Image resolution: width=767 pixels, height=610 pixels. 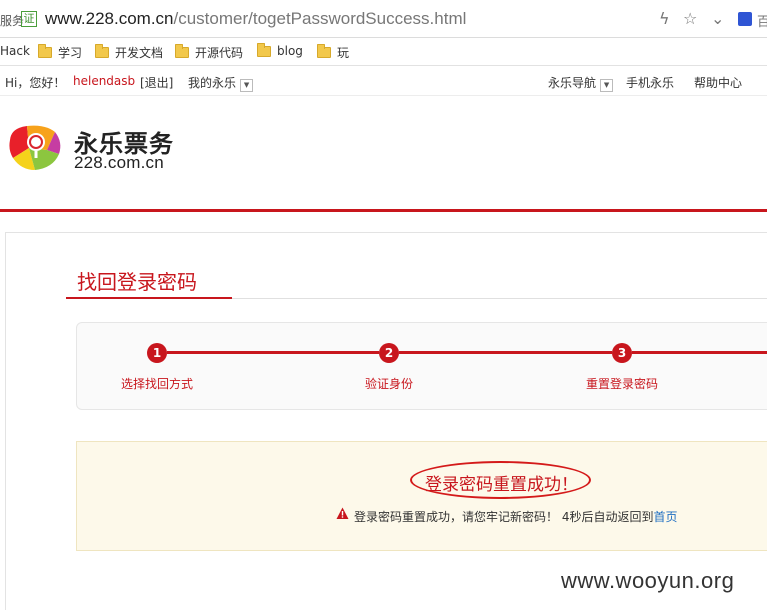 I want to click on step-number-2: 2, so click(x=389, y=353).